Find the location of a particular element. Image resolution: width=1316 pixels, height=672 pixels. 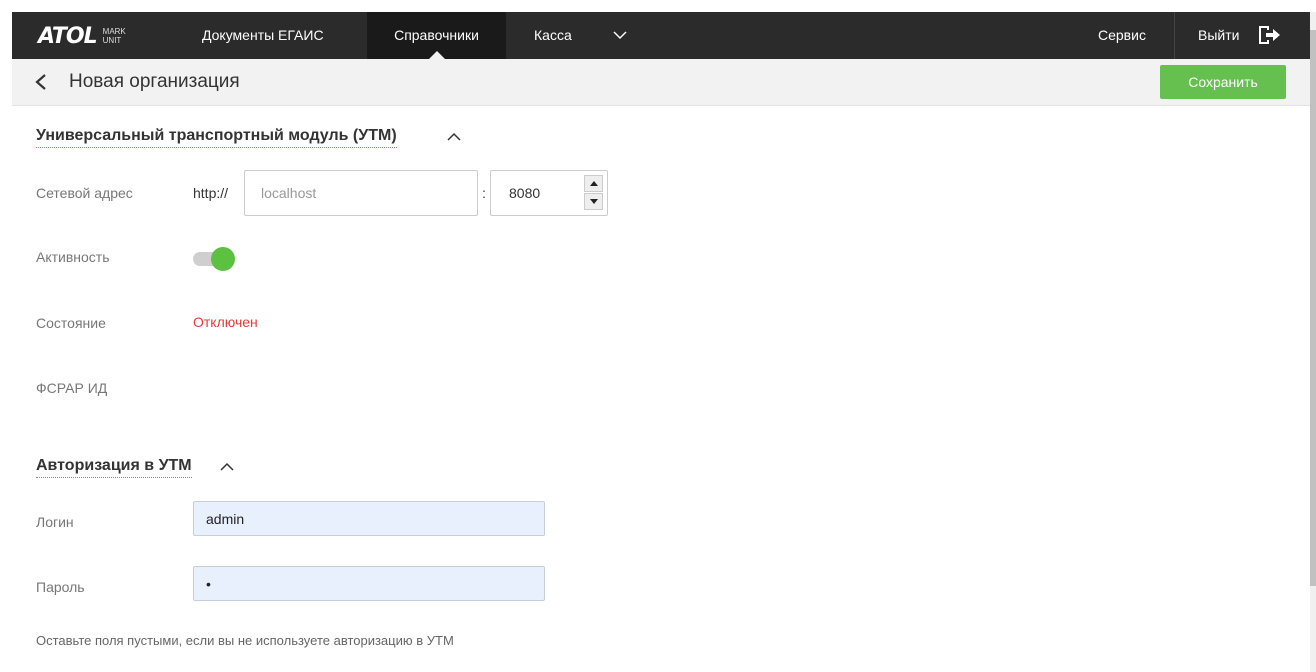

nav-kassa: Касса is located at coordinates (553, 35).